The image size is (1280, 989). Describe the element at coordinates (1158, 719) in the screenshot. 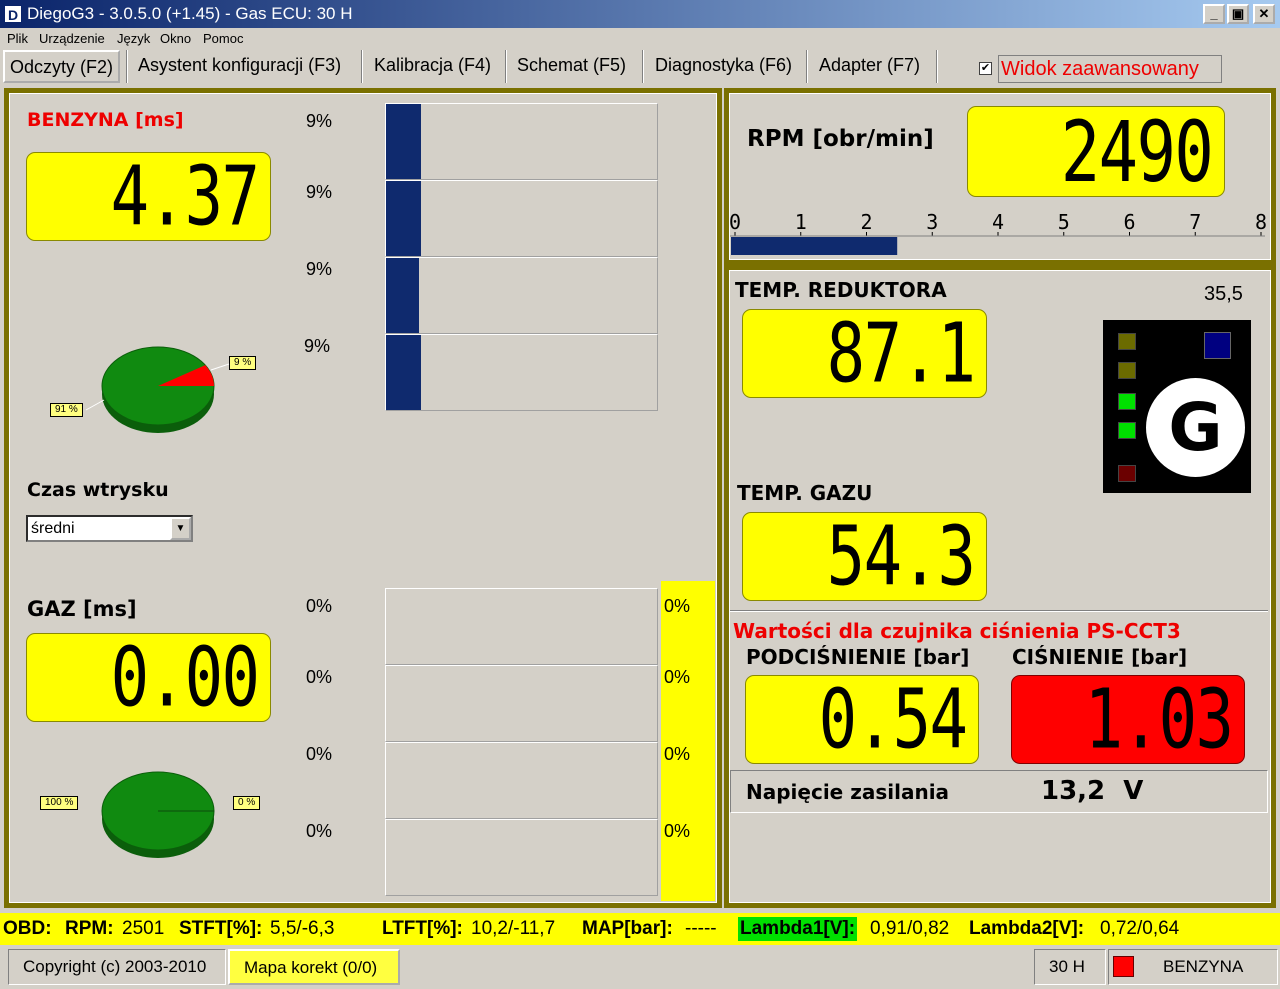

I see `pressure-value: 1.03` at that location.